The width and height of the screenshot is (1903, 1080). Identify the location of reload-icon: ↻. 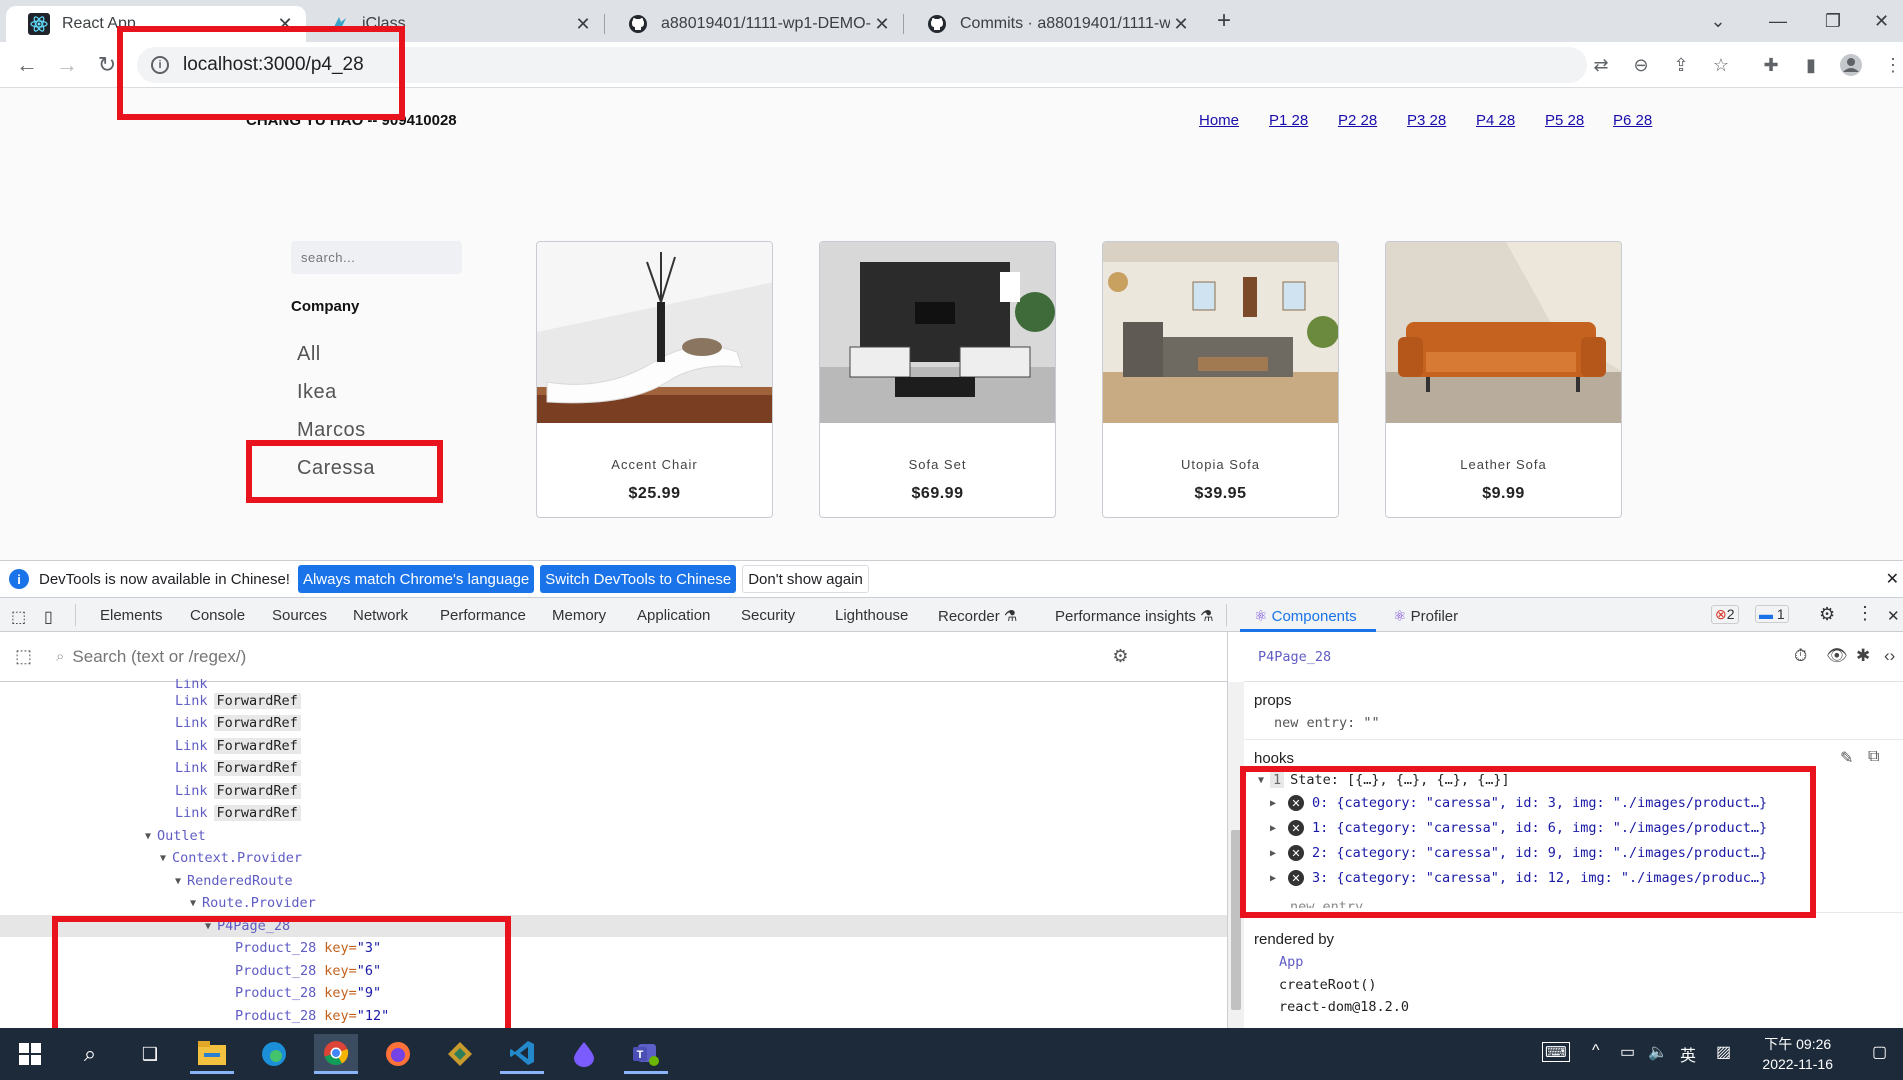
(107, 65).